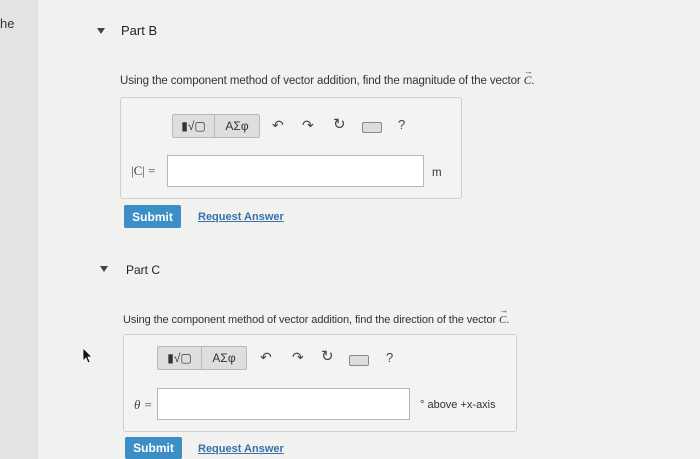  What do you see at coordinates (295, 171) in the screenshot?
I see `magnitude-input` at bounding box center [295, 171].